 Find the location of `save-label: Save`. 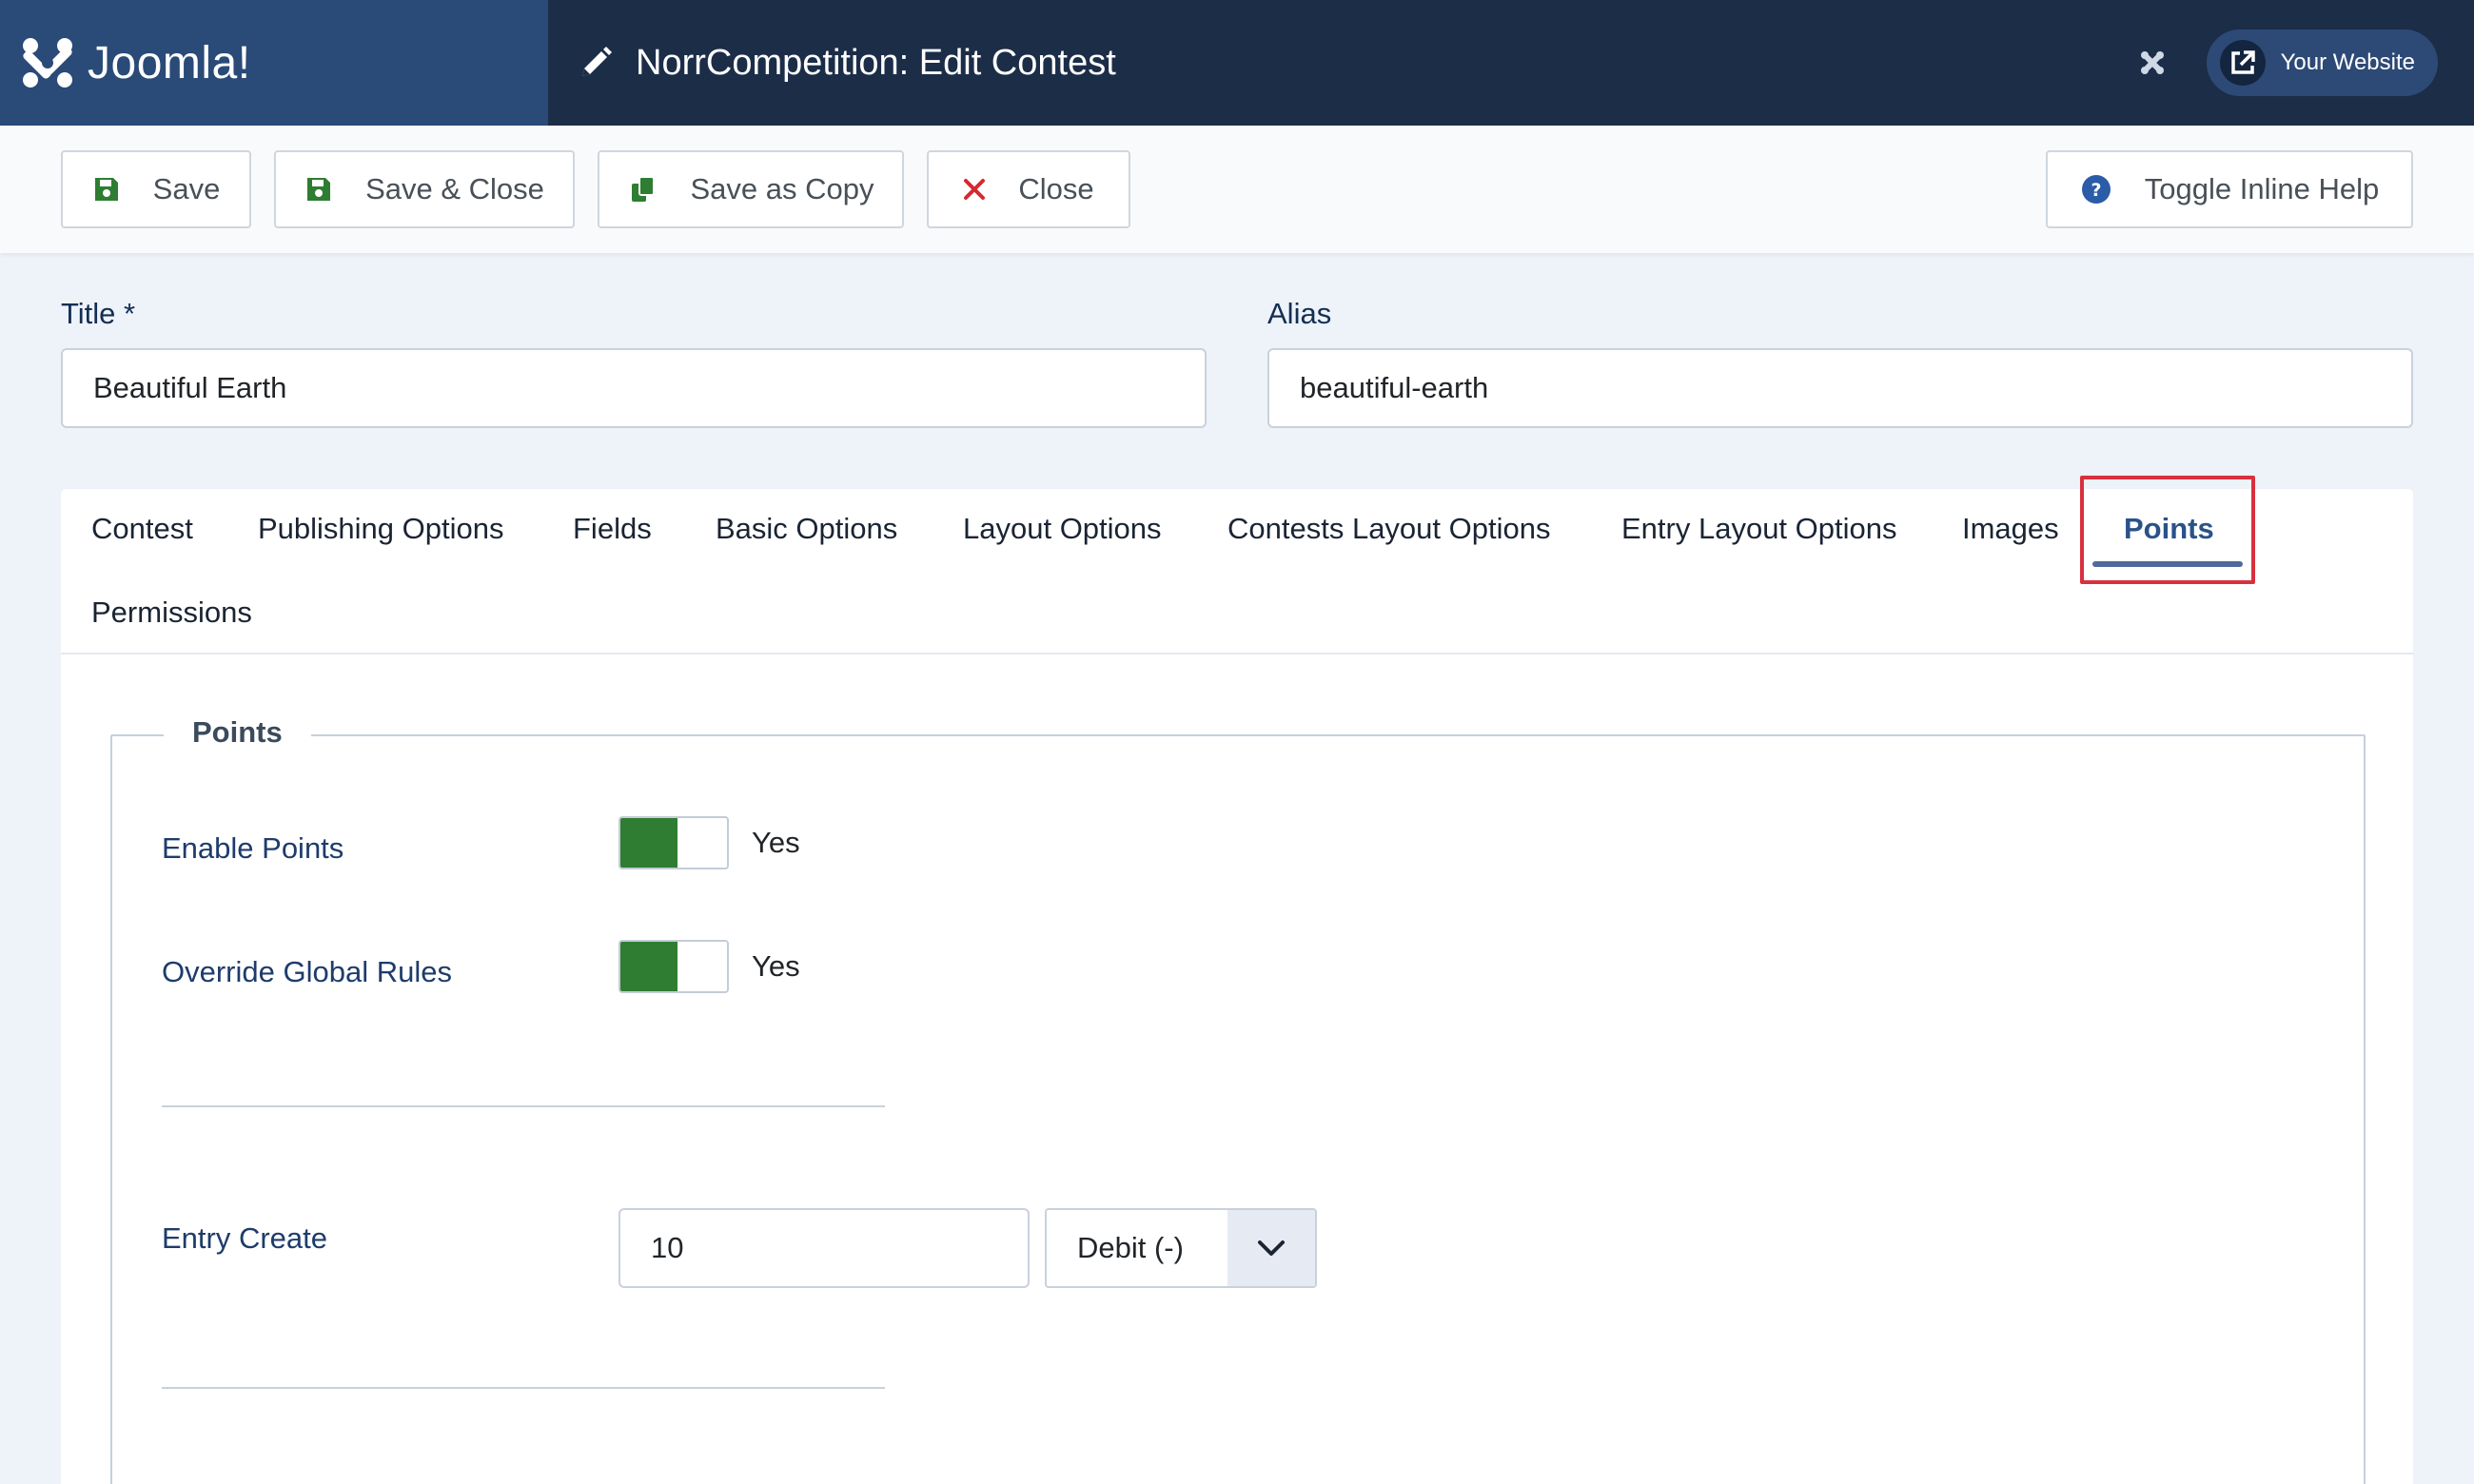

save-label: Save is located at coordinates (187, 188).